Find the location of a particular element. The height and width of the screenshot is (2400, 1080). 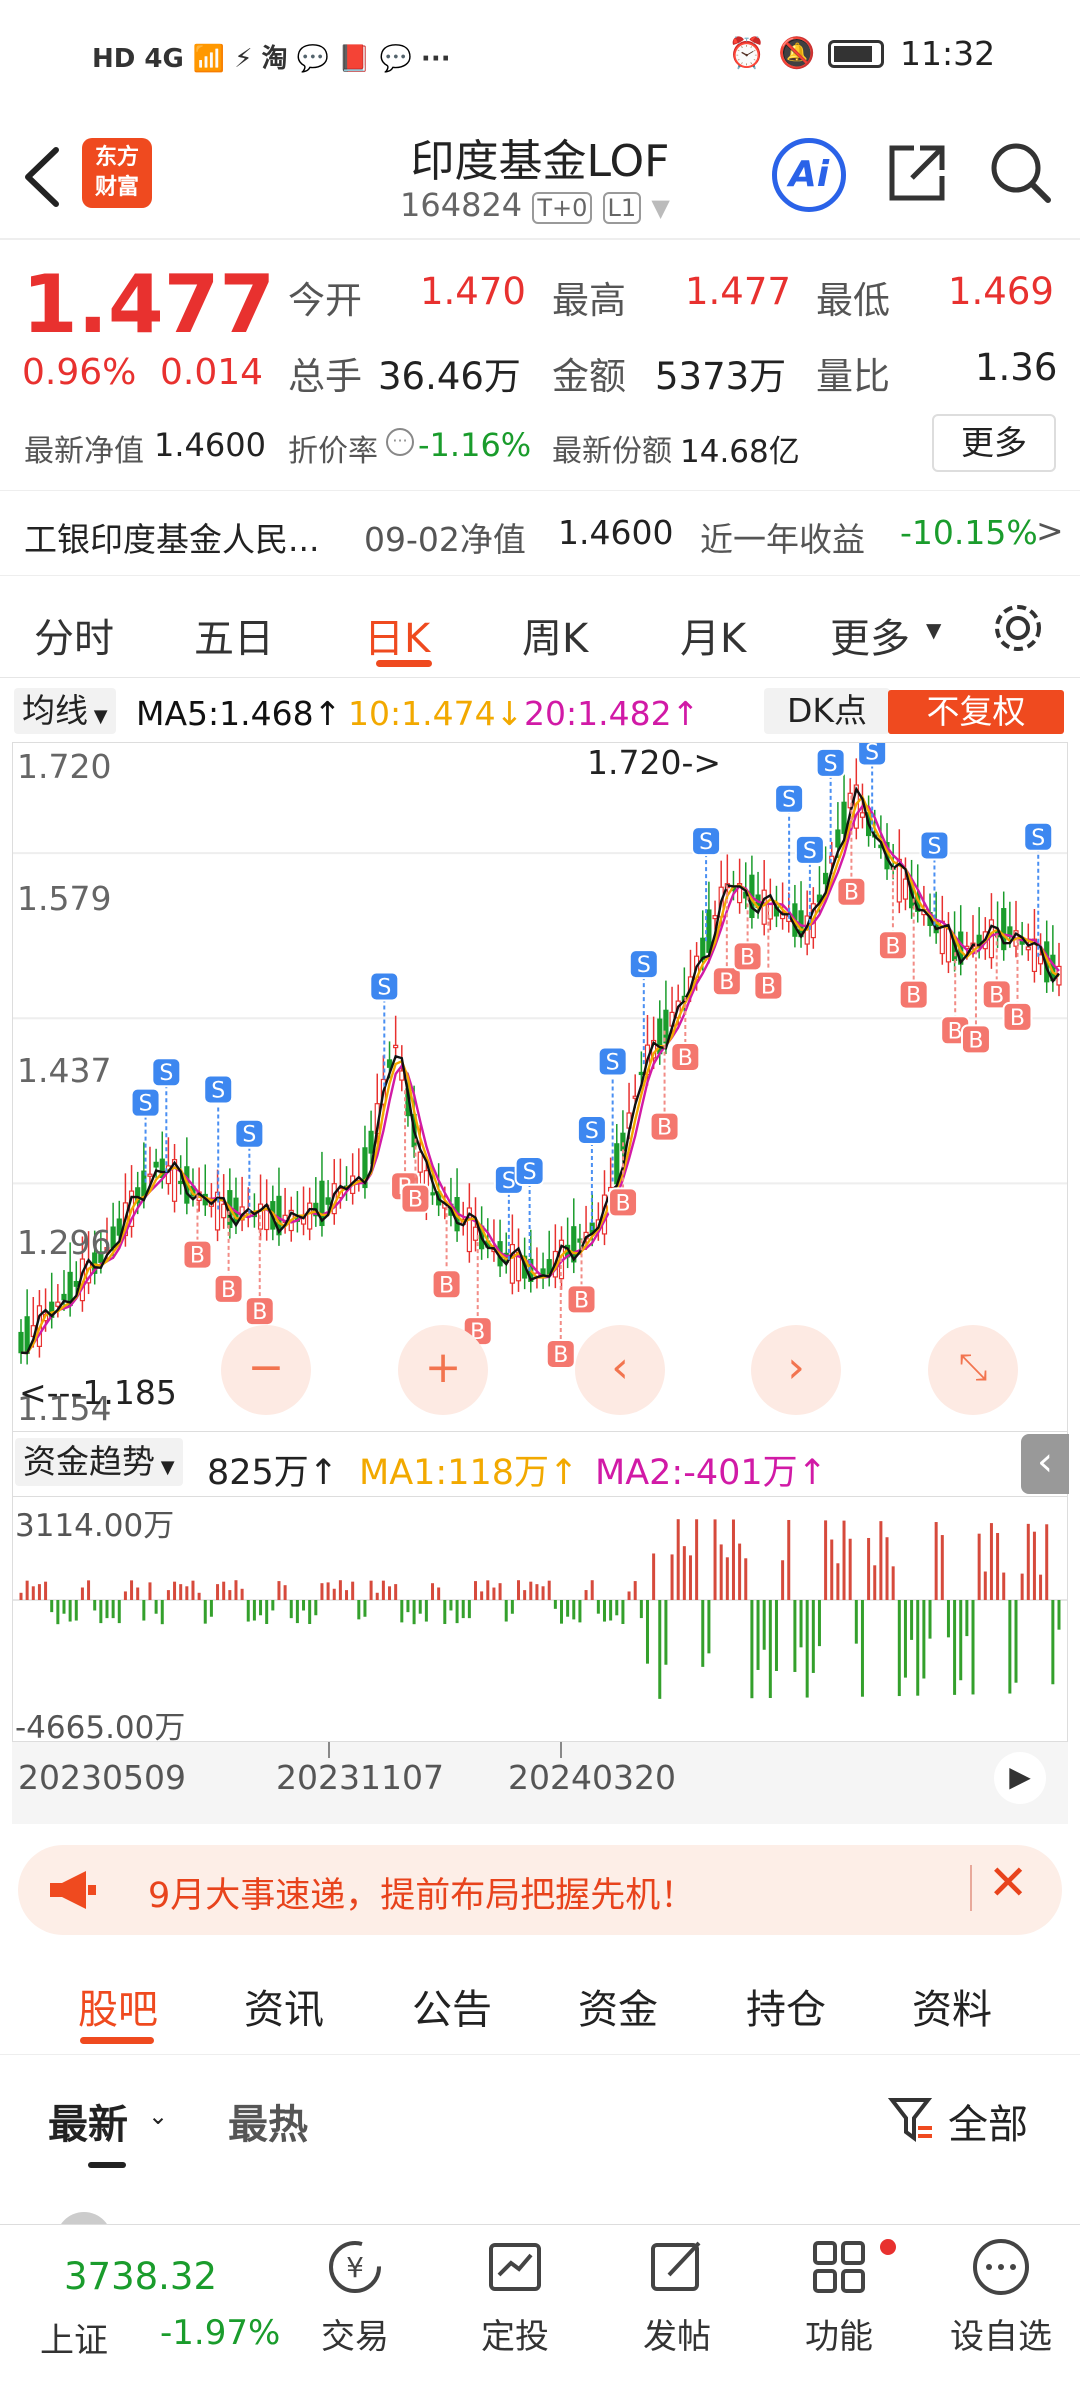

close-icon: ✕ is located at coordinates (1008, 1883).